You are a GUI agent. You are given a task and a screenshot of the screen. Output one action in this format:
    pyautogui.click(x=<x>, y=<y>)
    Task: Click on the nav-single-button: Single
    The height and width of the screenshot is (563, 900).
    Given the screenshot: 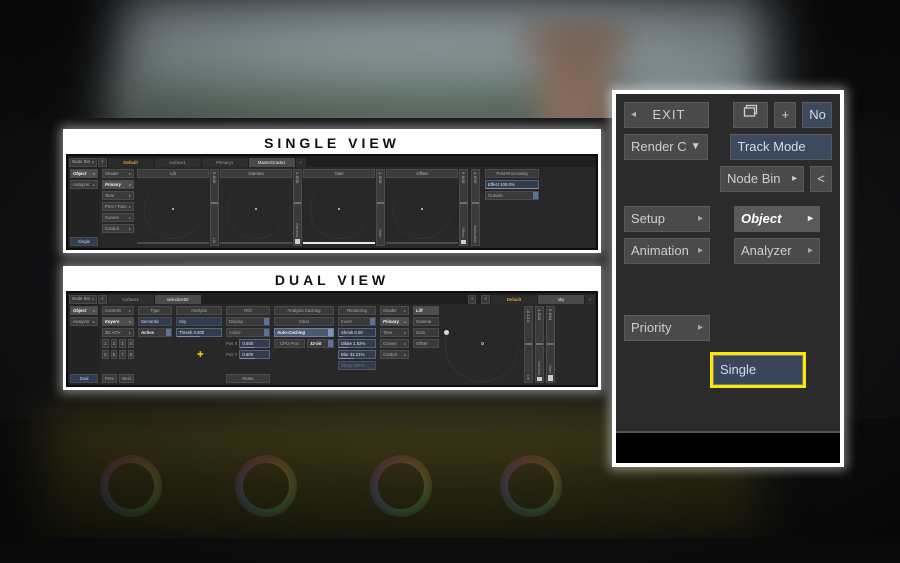 What is the action you would take?
    pyautogui.click(x=84, y=241)
    